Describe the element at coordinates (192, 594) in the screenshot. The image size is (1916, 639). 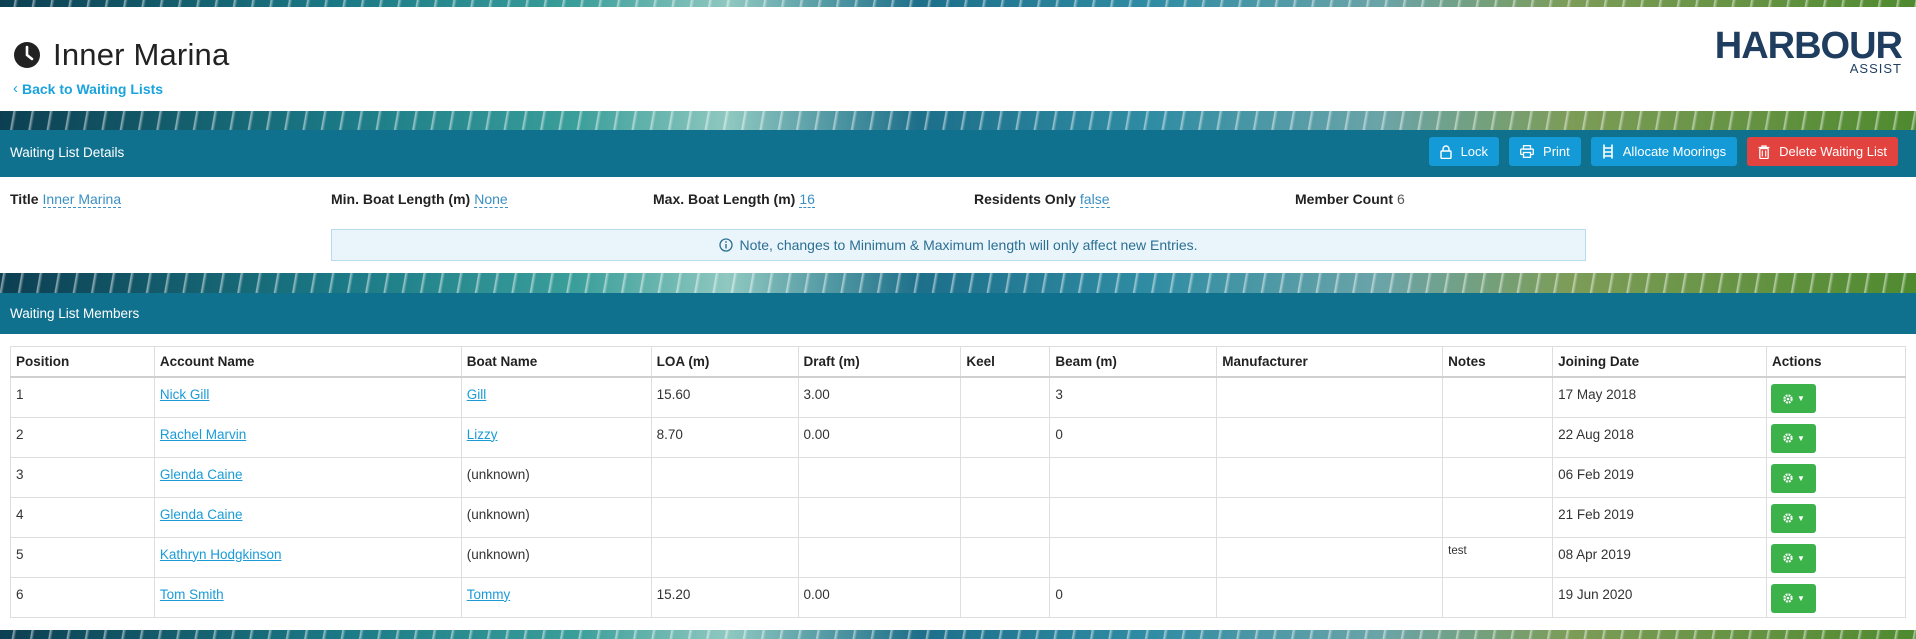
I see `account-name-cell-link: Tom Smith` at that location.